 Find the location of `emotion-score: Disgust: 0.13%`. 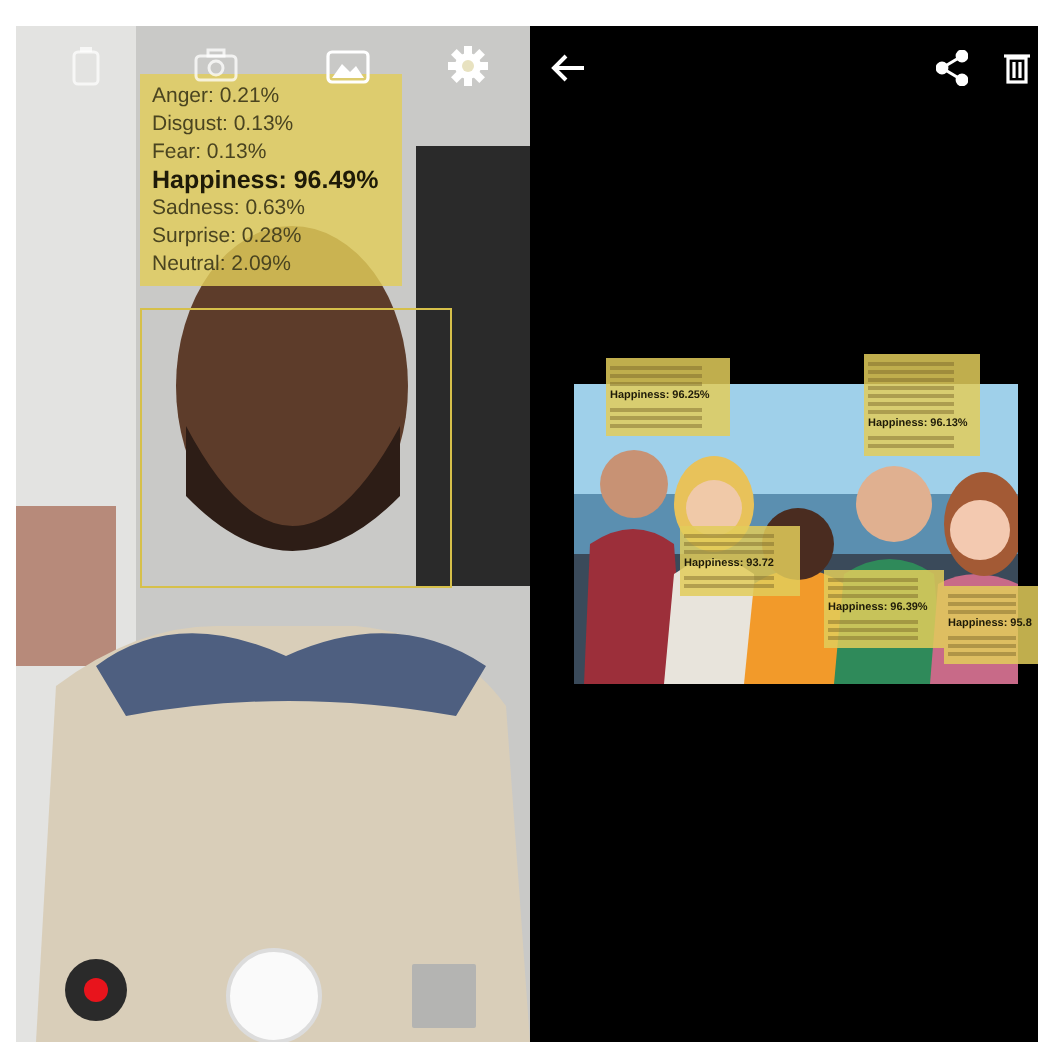

emotion-score: Disgust: 0.13% is located at coordinates (224, 124).